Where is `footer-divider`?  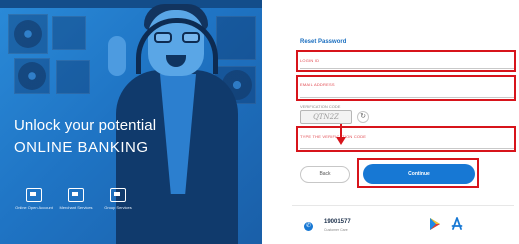
footer-divider is located at coordinates (403, 205).